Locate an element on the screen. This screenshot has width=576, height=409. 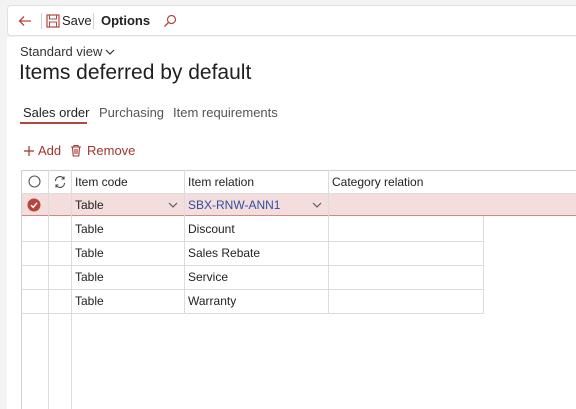
item-relation-cell: Sales Rebate is located at coordinates (224, 253).